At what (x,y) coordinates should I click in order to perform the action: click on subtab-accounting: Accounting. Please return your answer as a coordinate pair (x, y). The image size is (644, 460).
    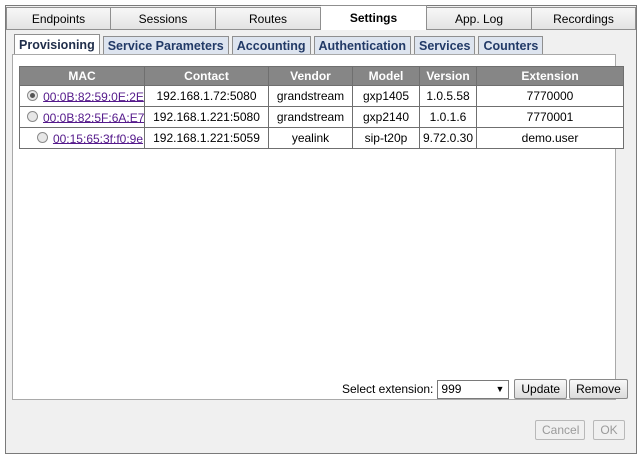
    Looking at the image, I should click on (271, 45).